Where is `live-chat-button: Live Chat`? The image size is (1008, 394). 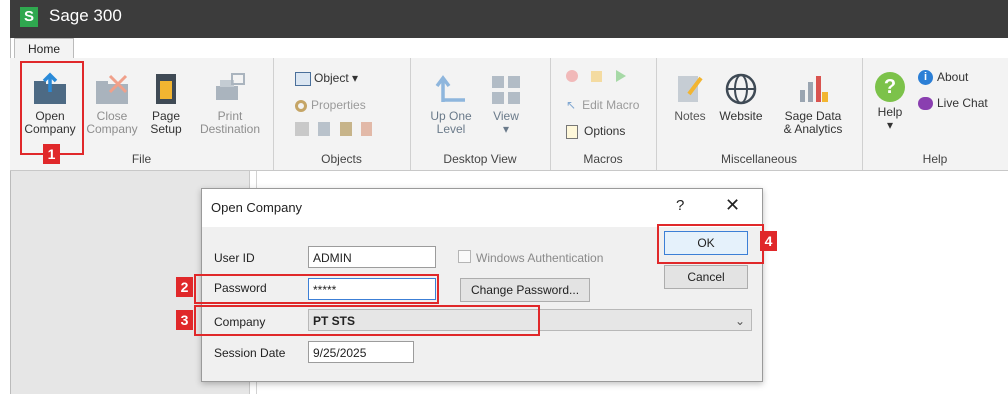 live-chat-button: Live Chat is located at coordinates (953, 103).